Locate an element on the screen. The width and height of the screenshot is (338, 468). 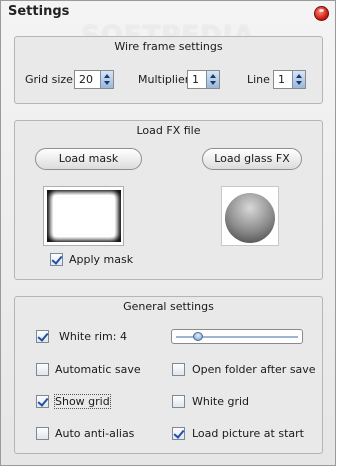
title-bar: Settings SOFTPEDIA is located at coordinates (168, 26).